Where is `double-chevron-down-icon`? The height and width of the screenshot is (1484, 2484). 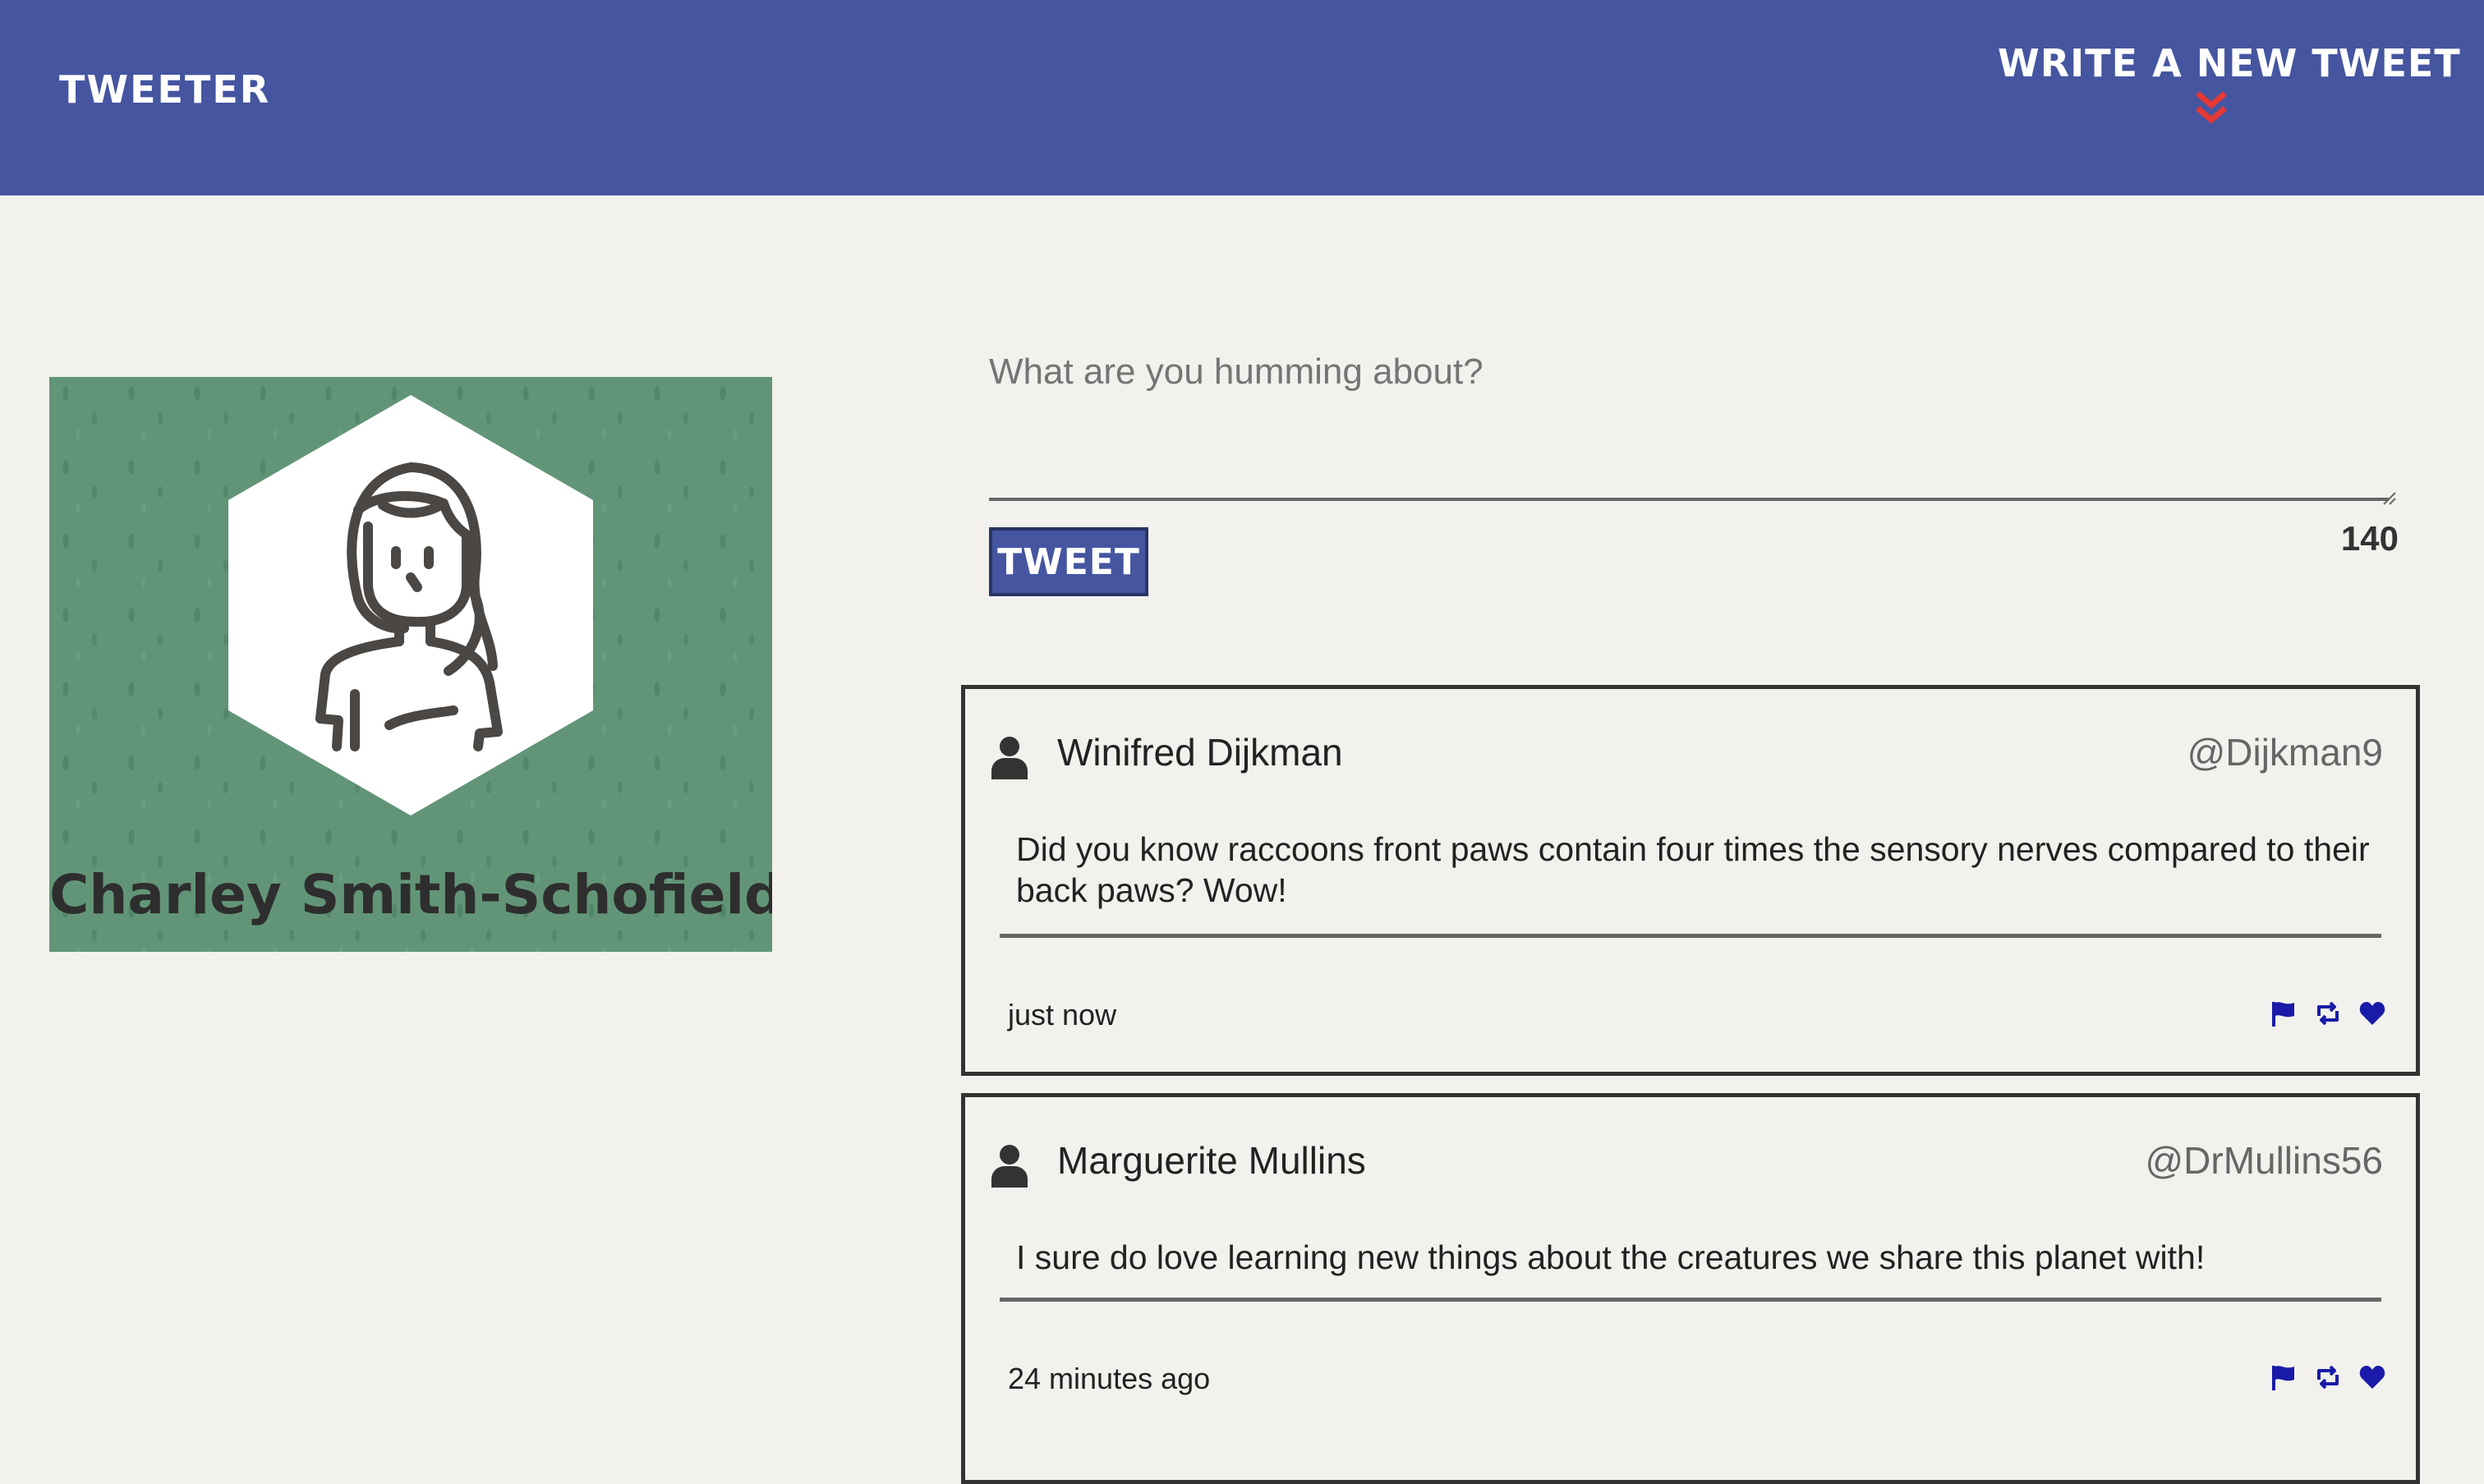
double-chevron-down-icon is located at coordinates (2211, 108).